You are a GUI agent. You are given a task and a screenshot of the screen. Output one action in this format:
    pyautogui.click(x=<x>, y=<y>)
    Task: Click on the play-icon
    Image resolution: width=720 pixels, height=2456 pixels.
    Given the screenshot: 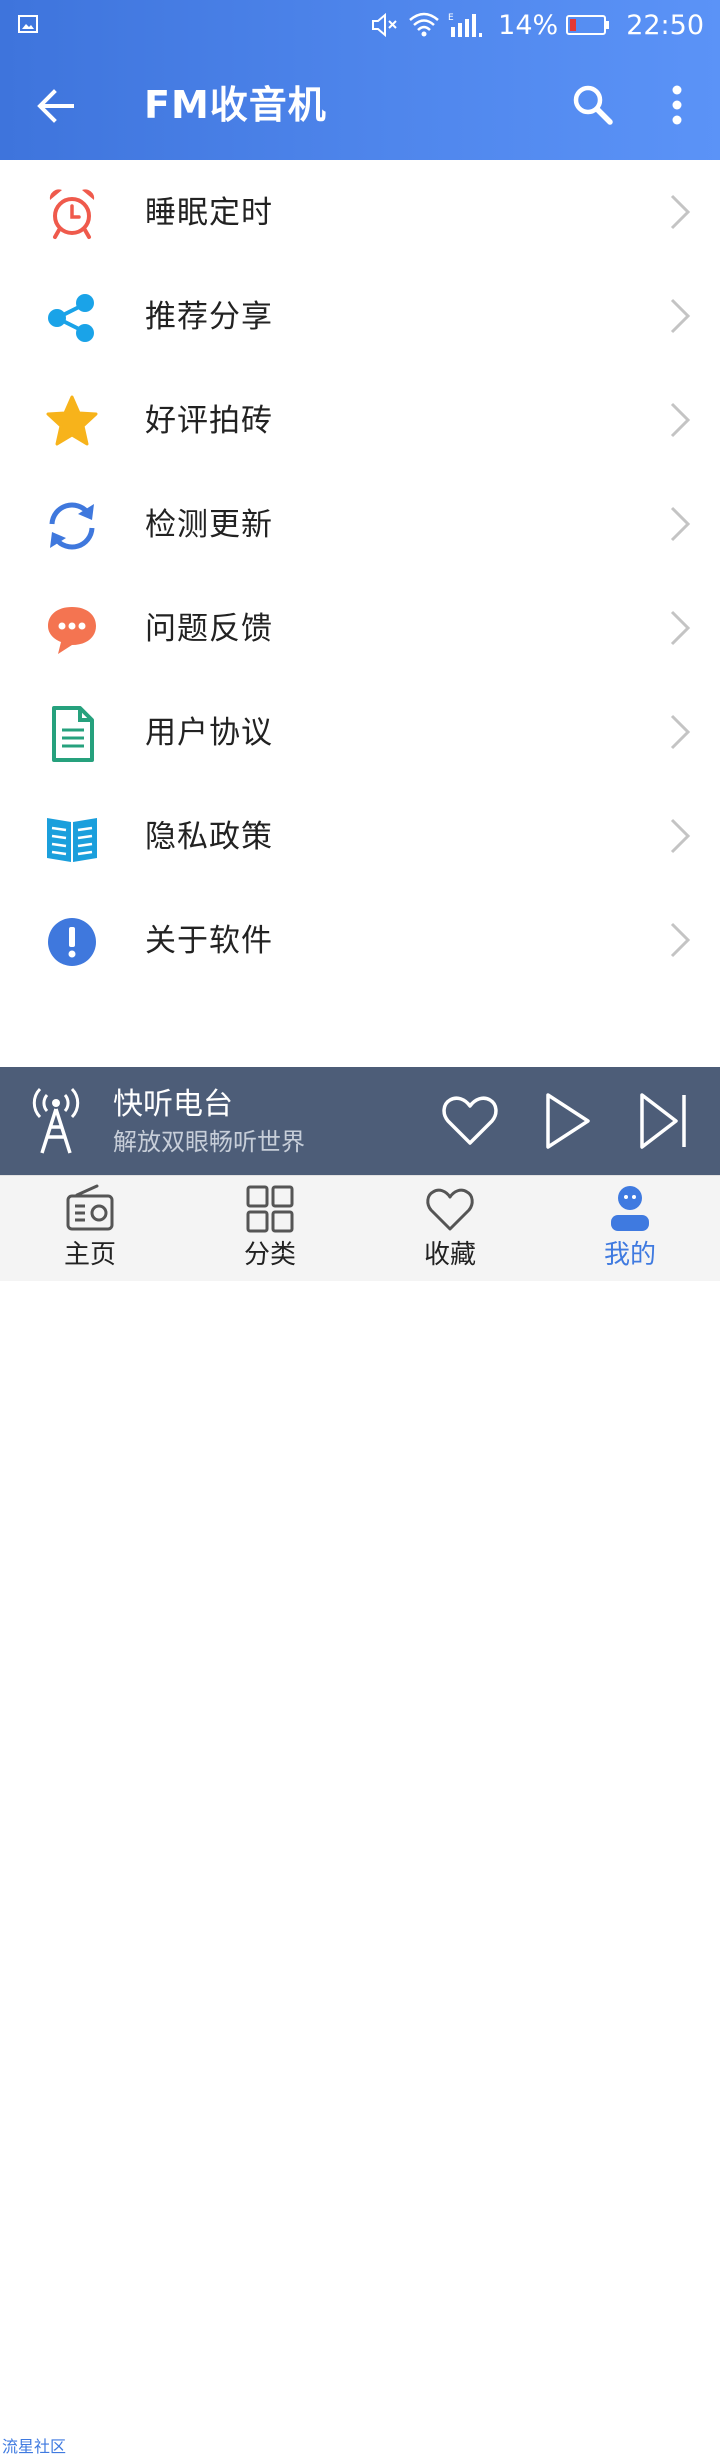 What is the action you would take?
    pyautogui.click(x=568, y=1121)
    